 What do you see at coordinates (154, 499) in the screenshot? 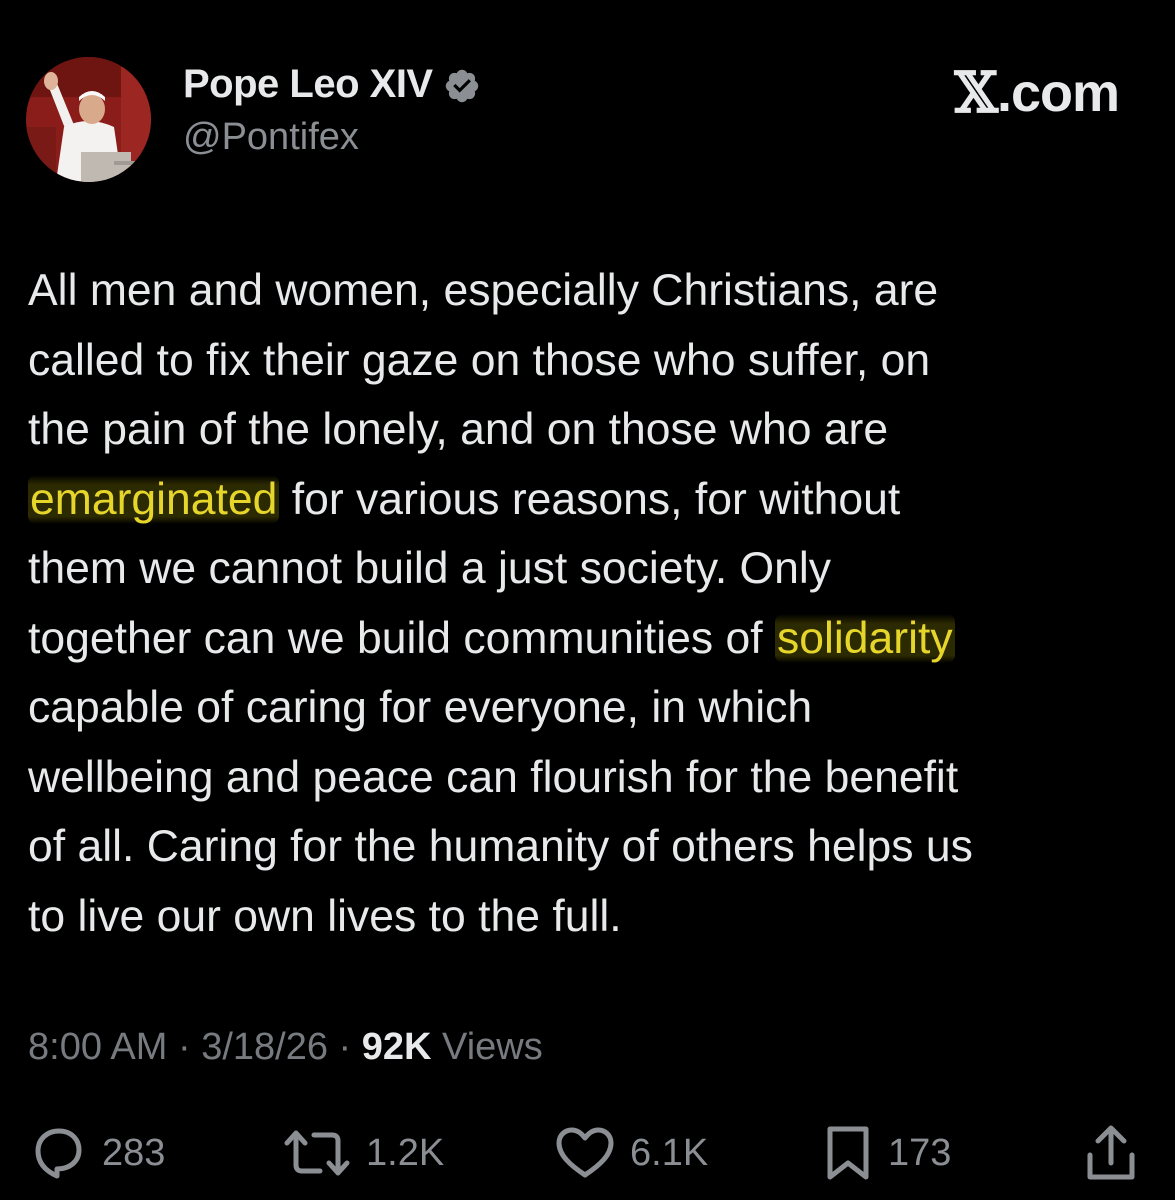
I see `highlighted-word: emarginated` at bounding box center [154, 499].